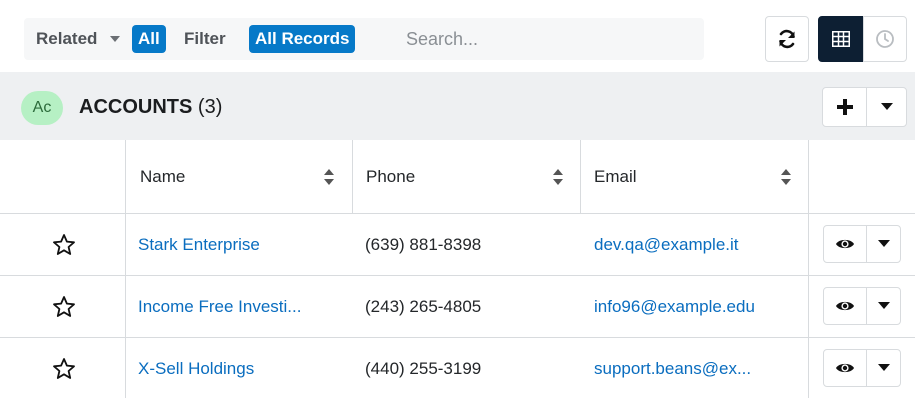  What do you see at coordinates (423, 368) in the screenshot?
I see `phone-value: (440) 255-3199` at bounding box center [423, 368].